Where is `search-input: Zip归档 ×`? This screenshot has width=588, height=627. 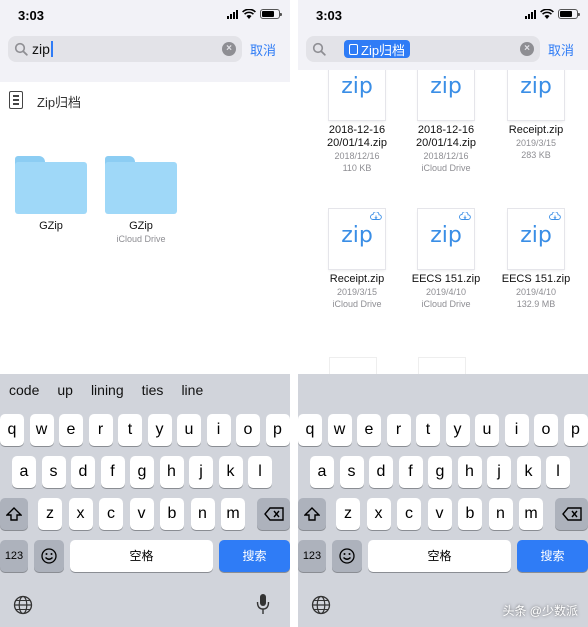 search-input: Zip归档 × is located at coordinates (423, 49).